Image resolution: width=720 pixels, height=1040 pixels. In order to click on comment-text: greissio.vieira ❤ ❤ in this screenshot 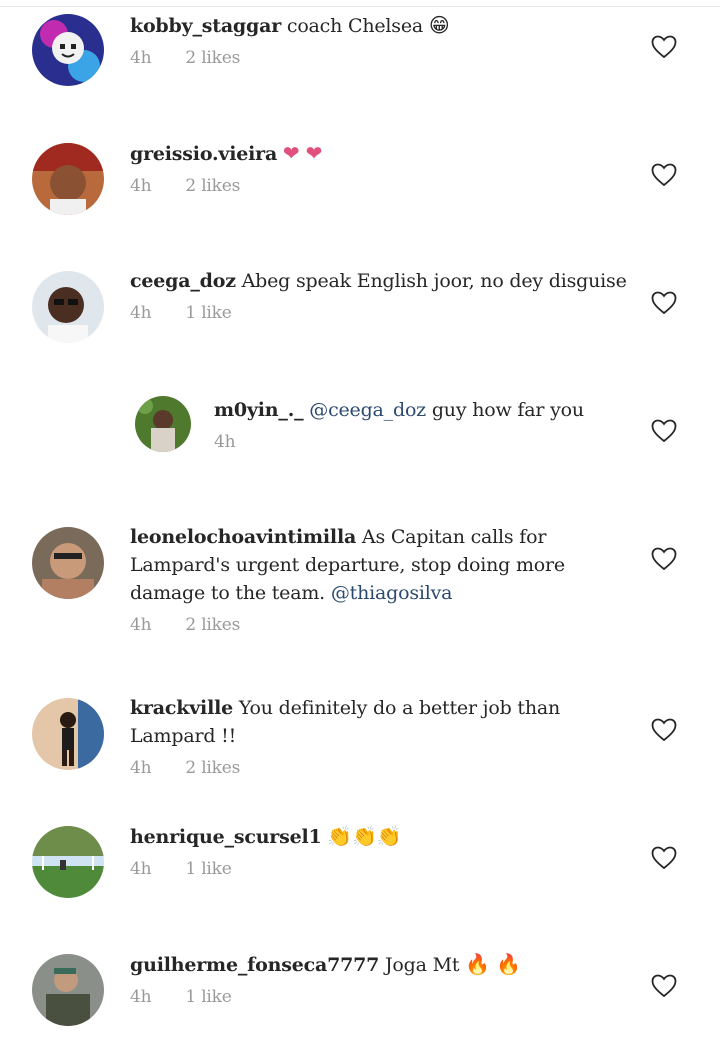, I will do `click(380, 153)`.